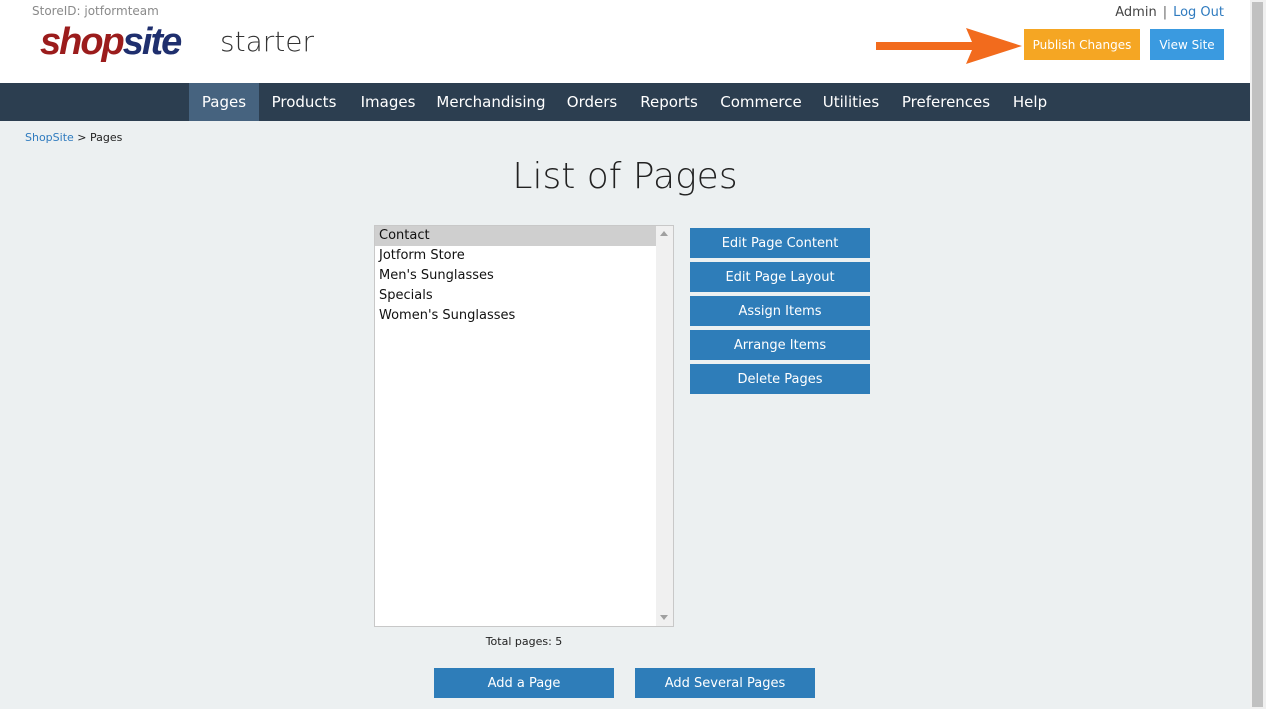  Describe the element at coordinates (780, 379) in the screenshot. I see `delete-pages-button: Delete Pages` at that location.